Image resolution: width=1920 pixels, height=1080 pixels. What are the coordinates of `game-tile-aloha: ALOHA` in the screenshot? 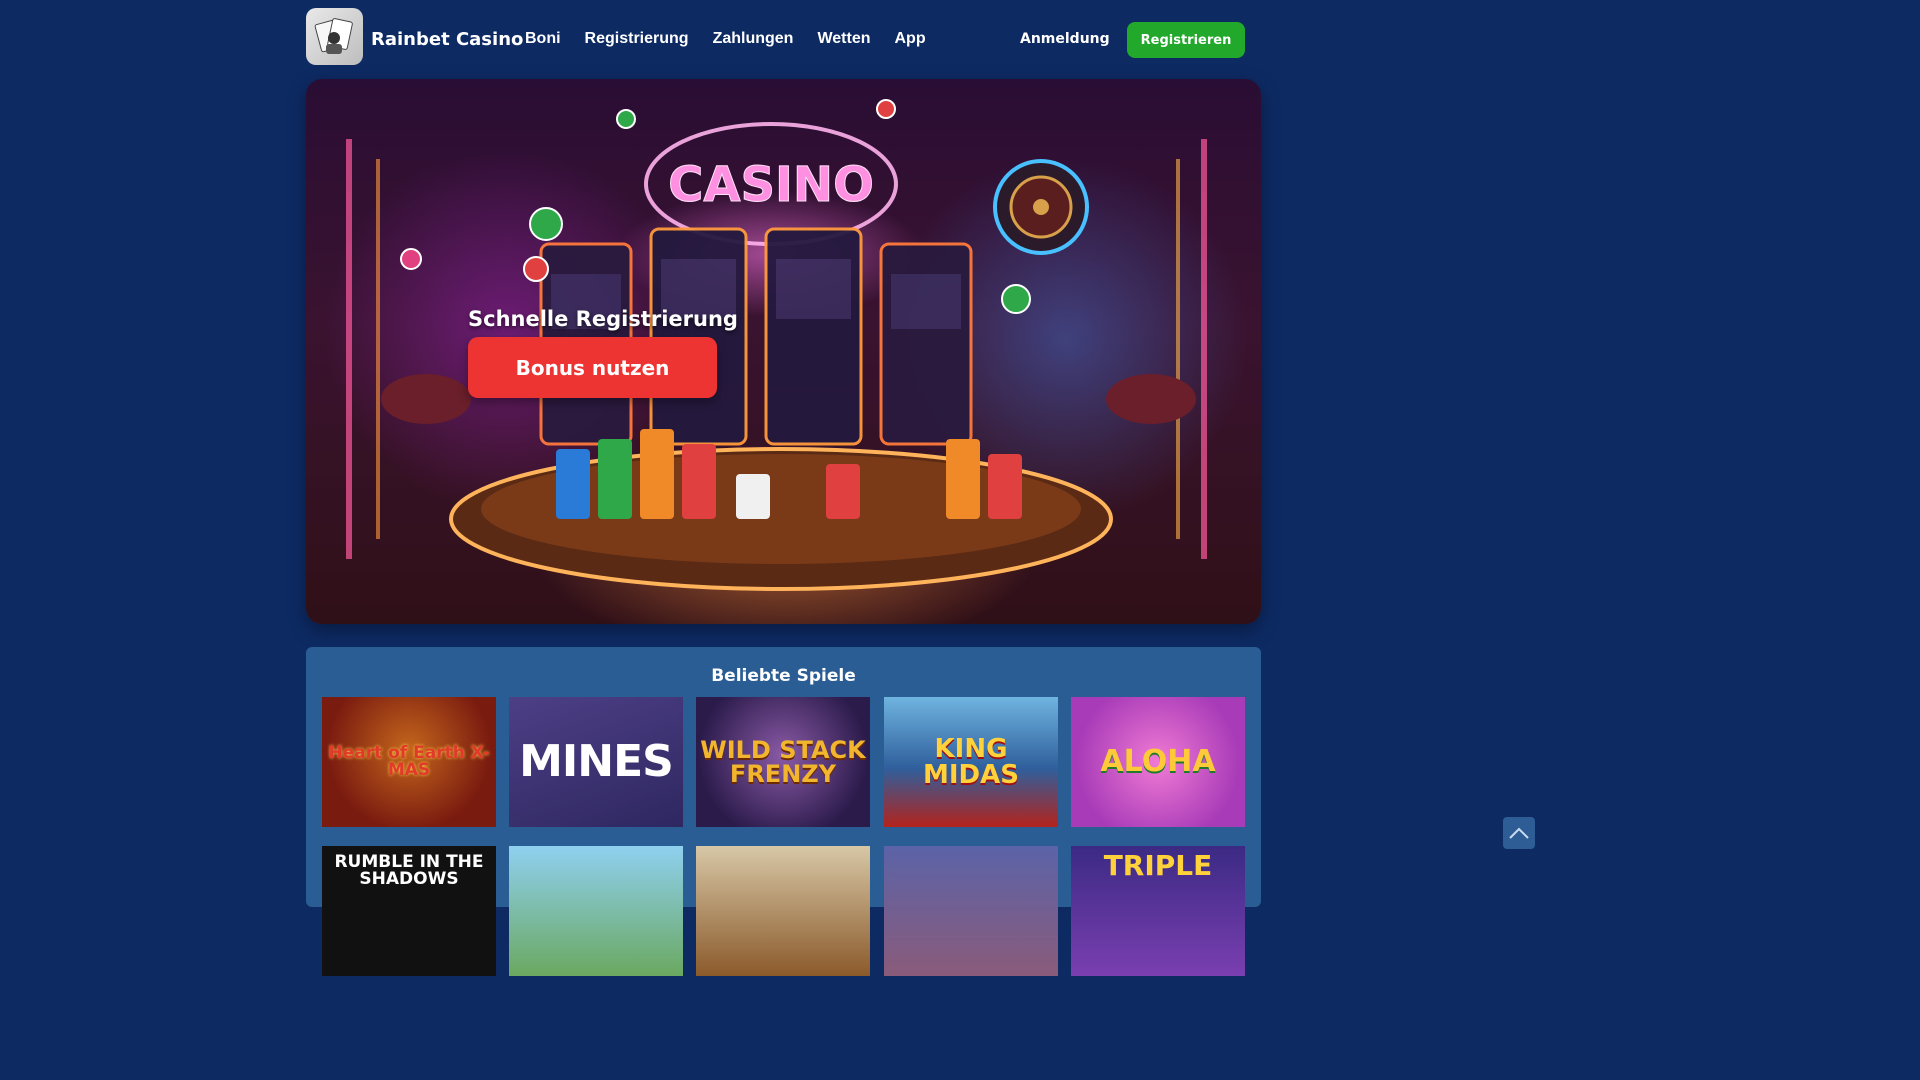 It's located at (1158, 762).